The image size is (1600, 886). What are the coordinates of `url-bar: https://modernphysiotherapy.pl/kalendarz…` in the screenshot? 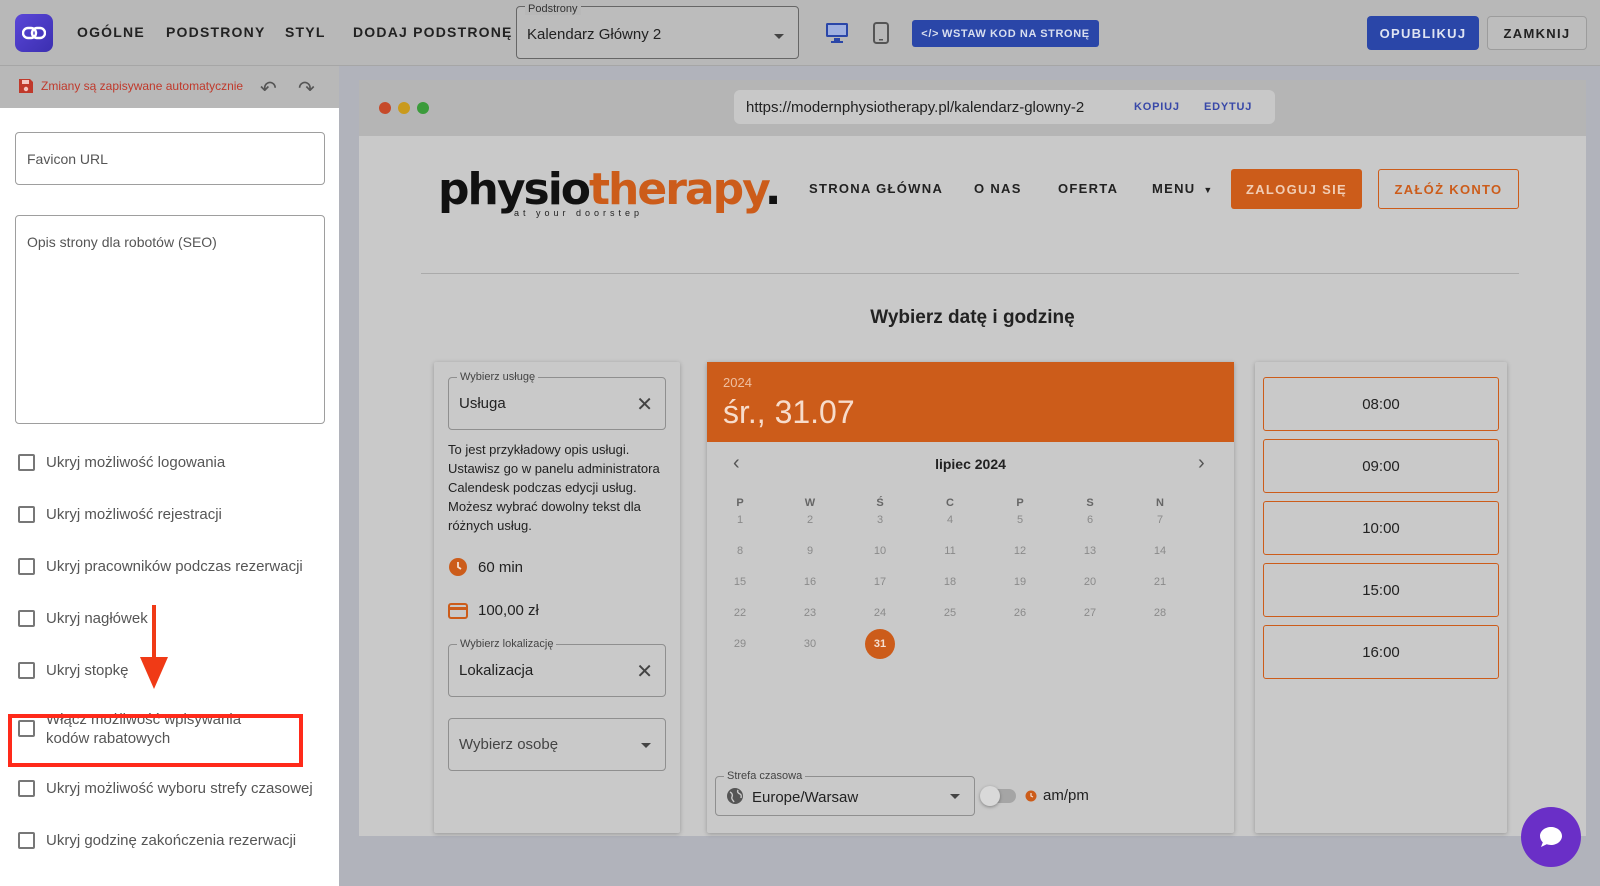 It's located at (1004, 107).